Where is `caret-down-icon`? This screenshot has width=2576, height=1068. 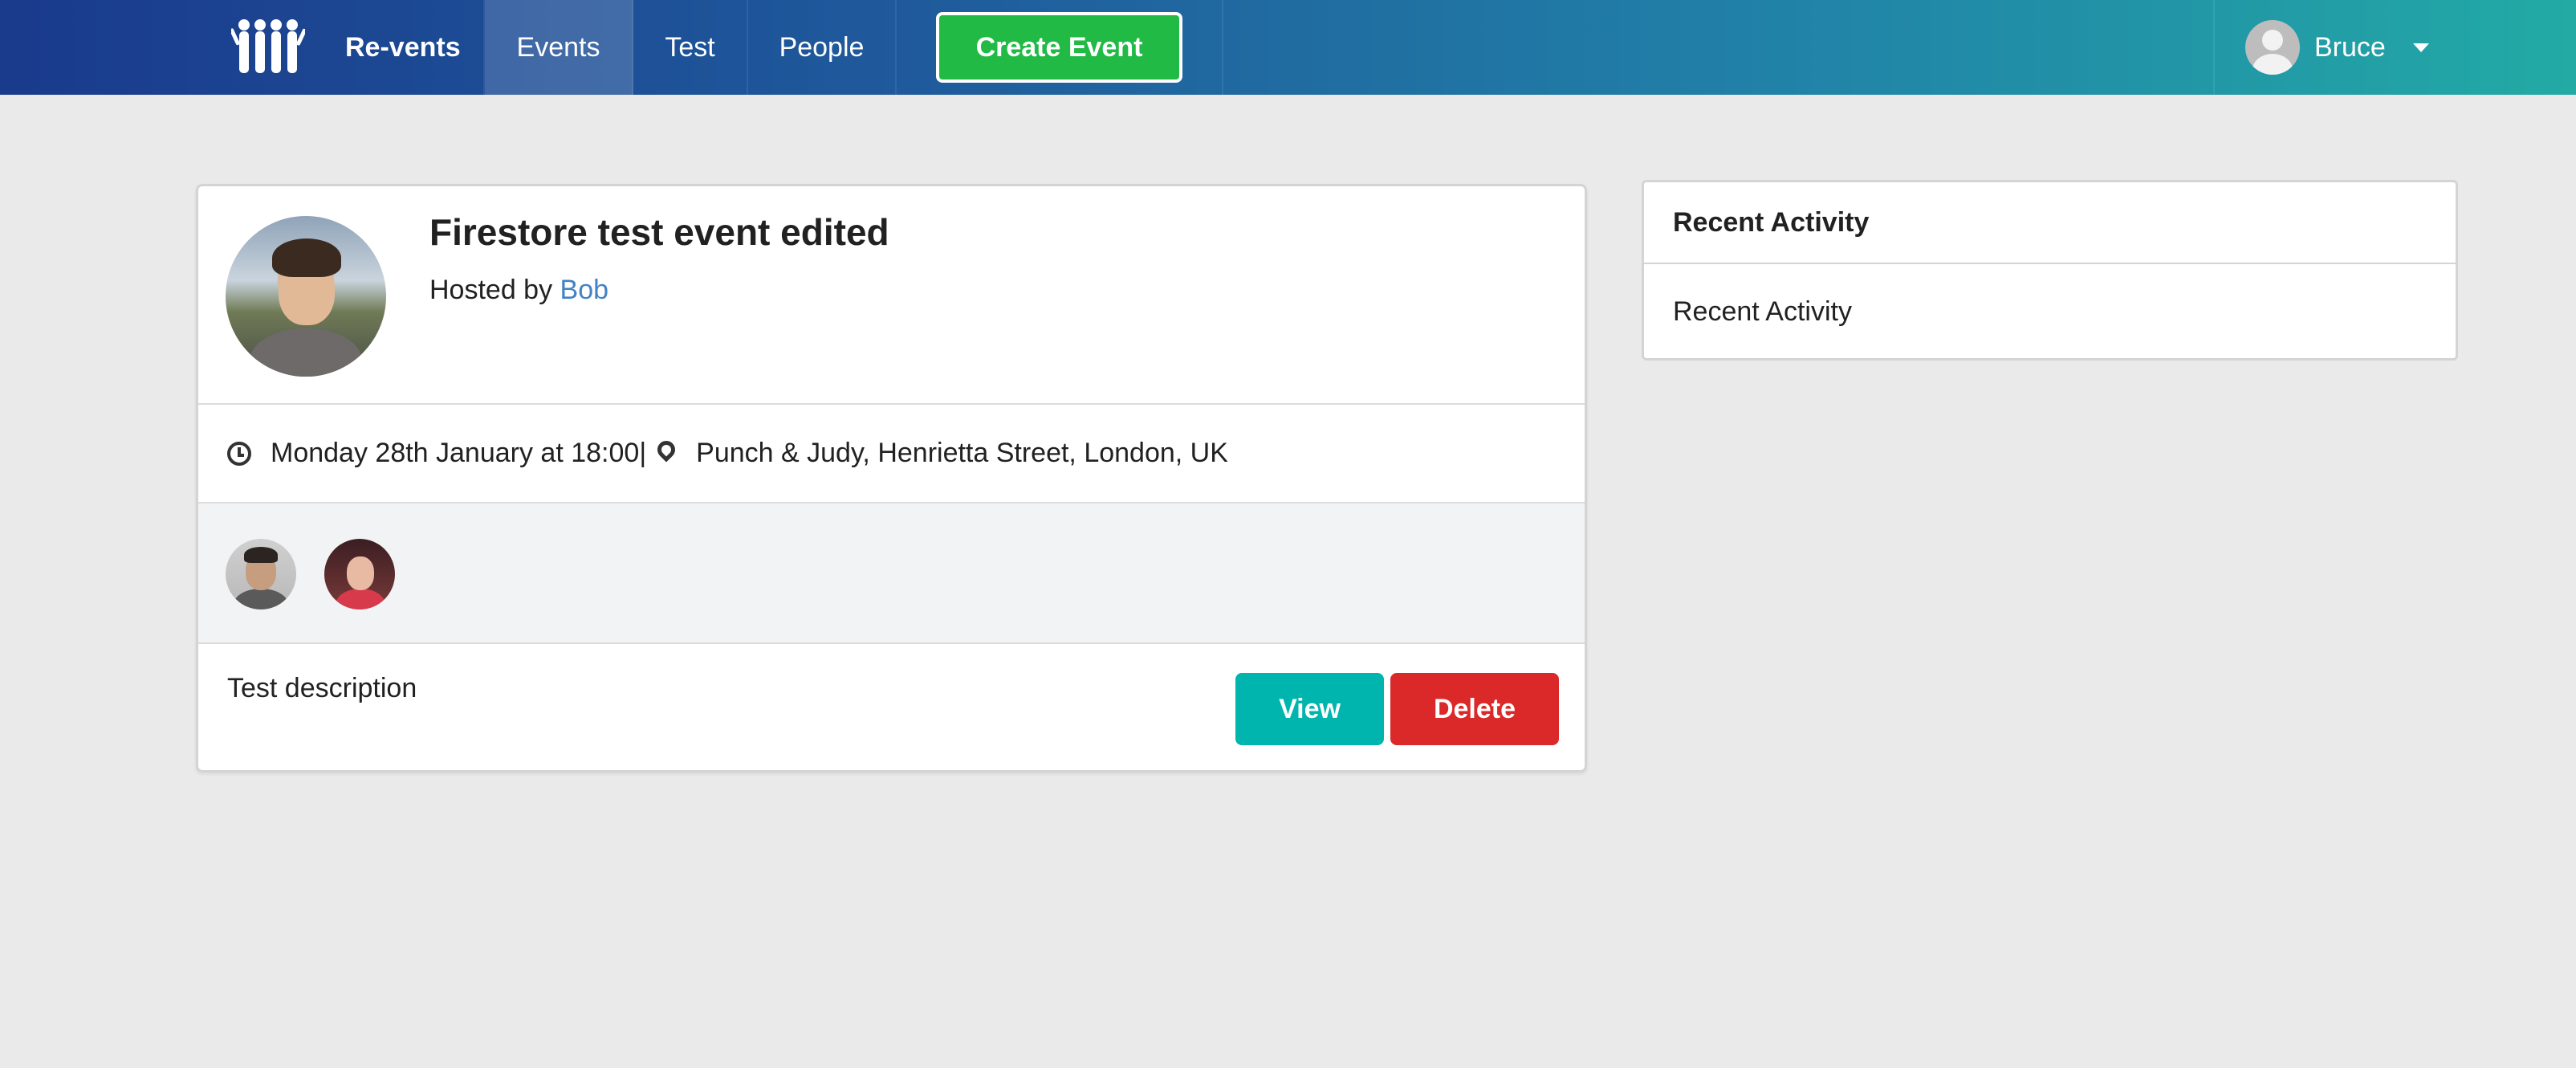 caret-down-icon is located at coordinates (2420, 48).